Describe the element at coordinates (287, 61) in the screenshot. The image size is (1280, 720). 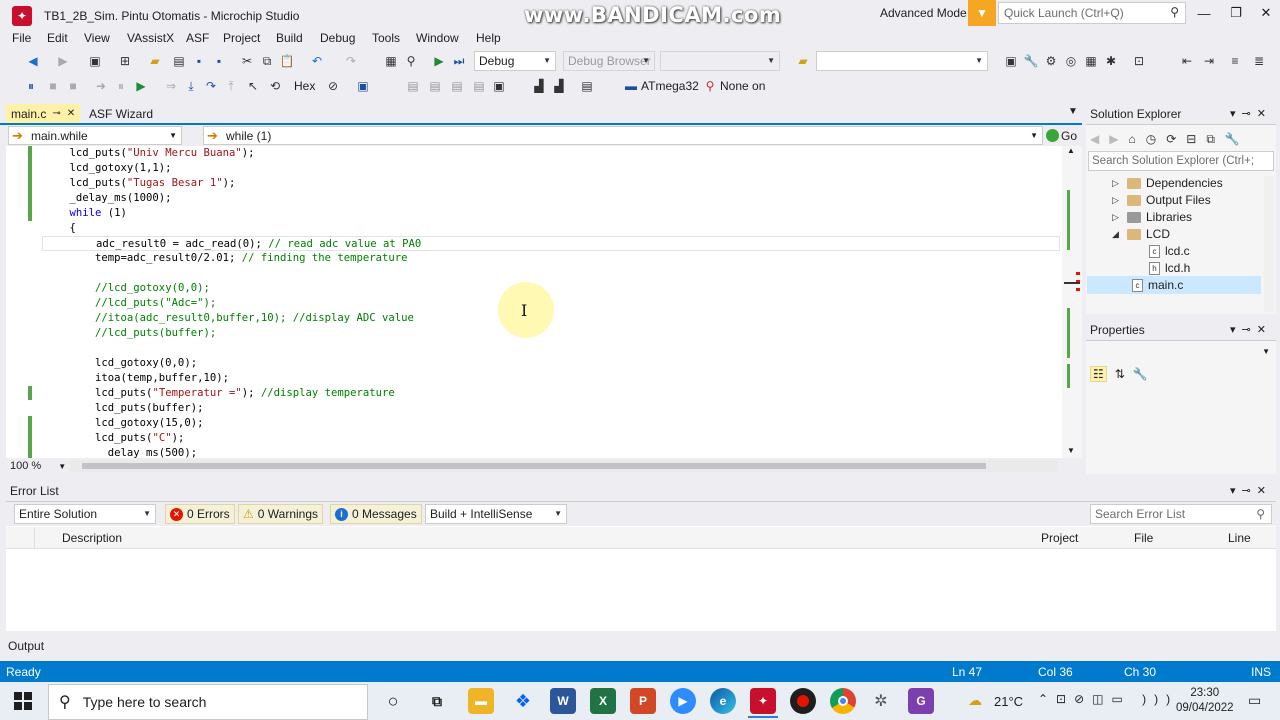
I see `paste-icon: 📋` at that location.